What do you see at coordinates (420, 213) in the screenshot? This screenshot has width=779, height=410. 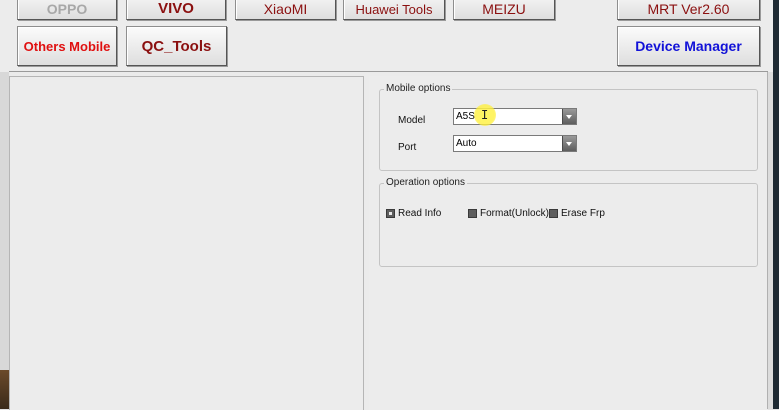 I see `read-info-label: Read Info` at bounding box center [420, 213].